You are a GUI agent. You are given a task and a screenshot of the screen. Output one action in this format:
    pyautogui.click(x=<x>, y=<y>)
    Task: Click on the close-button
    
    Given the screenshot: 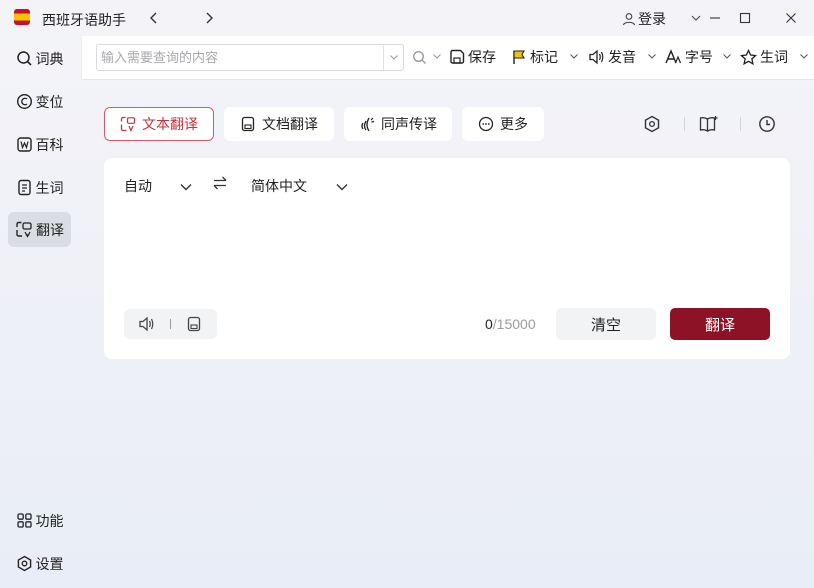 What is the action you would take?
    pyautogui.click(x=791, y=18)
    